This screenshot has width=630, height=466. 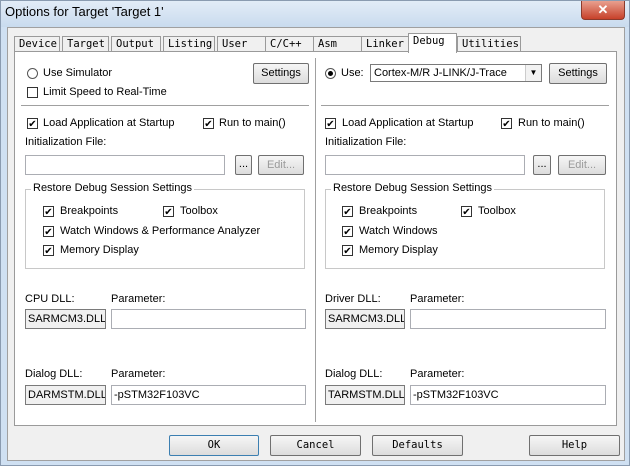 What do you see at coordinates (78, 73) in the screenshot?
I see `use-simulator-label: Use Simulator` at bounding box center [78, 73].